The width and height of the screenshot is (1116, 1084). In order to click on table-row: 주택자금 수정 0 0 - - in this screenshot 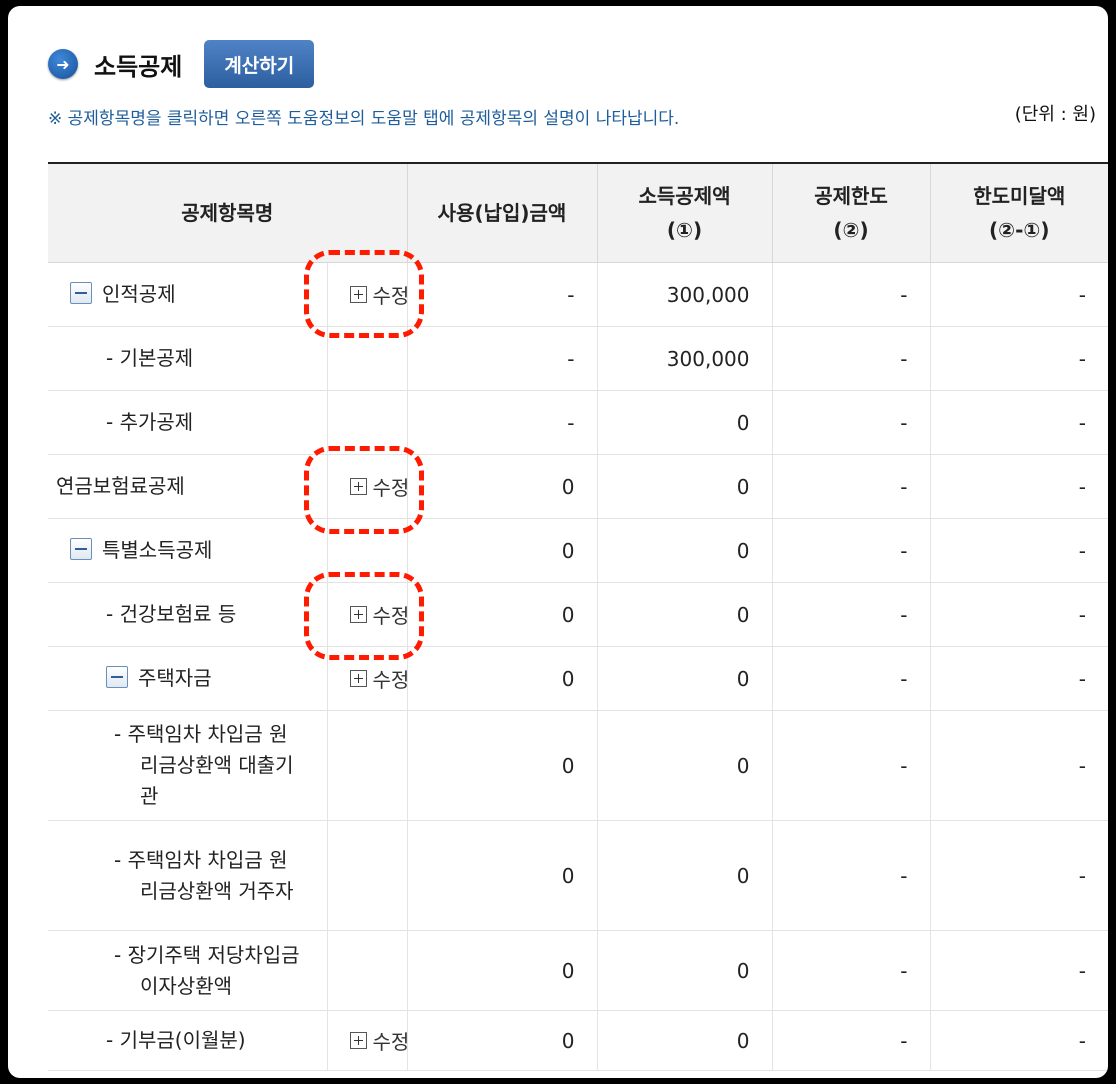, I will do `click(578, 678)`.